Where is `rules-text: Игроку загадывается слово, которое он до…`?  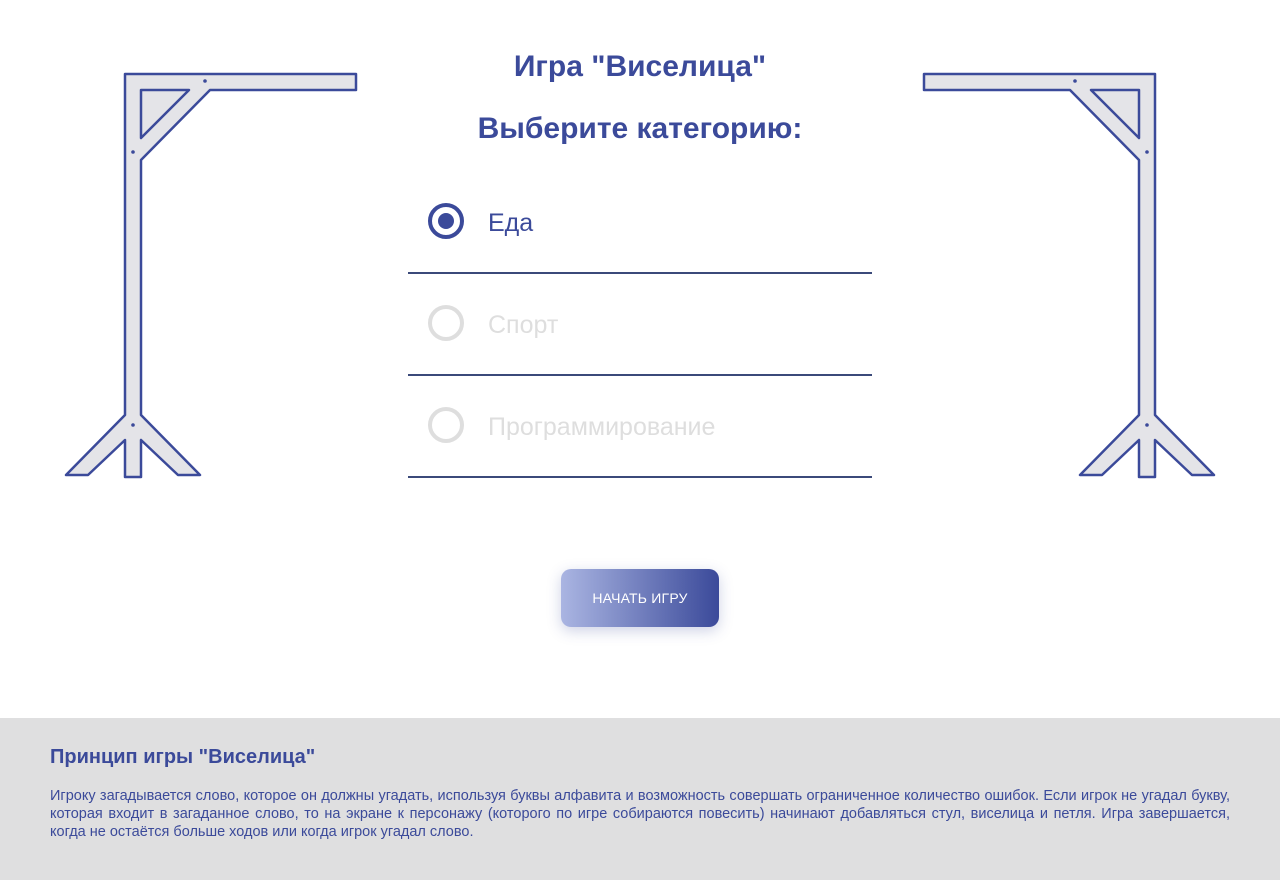 rules-text: Игроку загадывается слово, которое он до… is located at coordinates (640, 814).